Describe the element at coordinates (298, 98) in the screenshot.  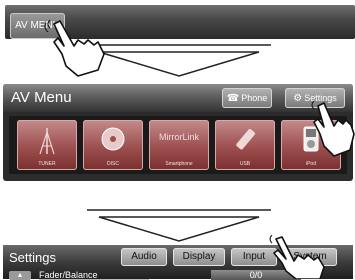
I see `gear-icon: ⚙` at that location.